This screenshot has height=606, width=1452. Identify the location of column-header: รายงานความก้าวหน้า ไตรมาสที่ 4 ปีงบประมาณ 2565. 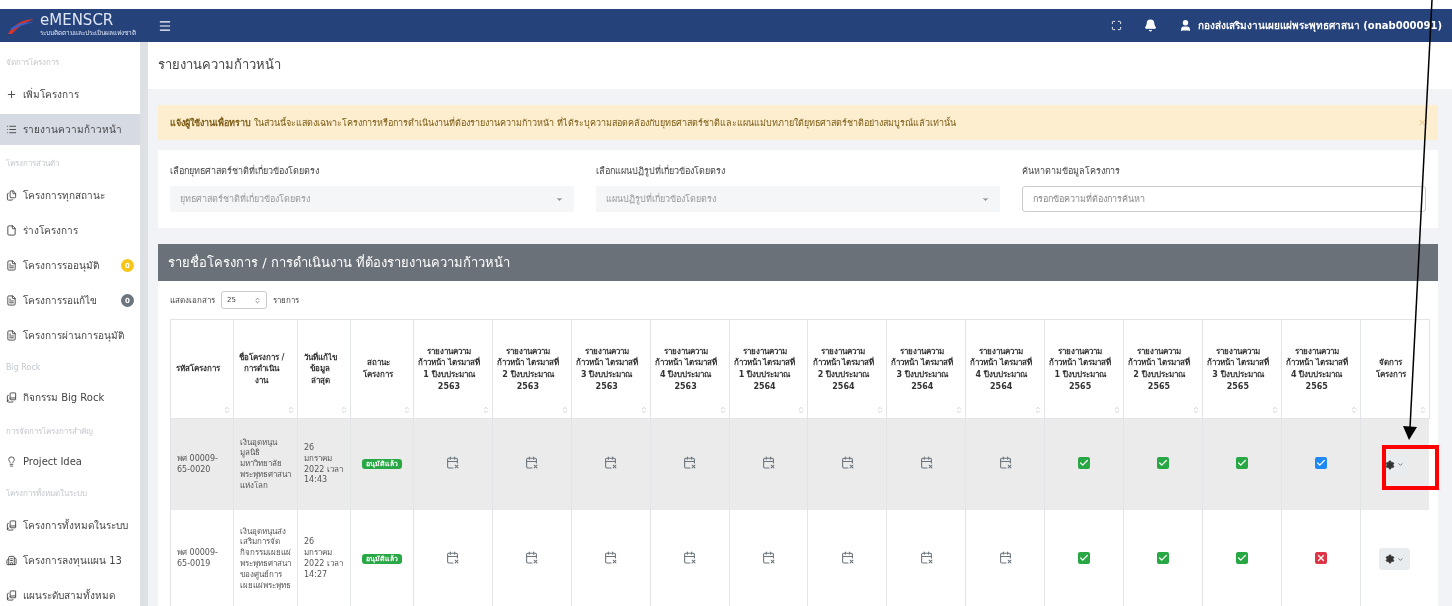
(1321, 369).